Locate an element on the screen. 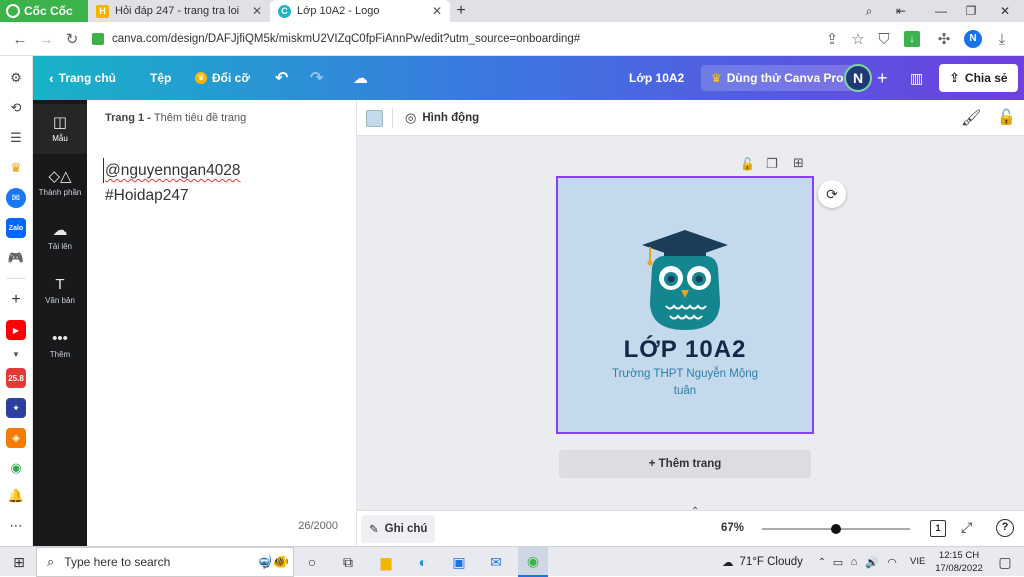  add-page-button: + Thêm trang is located at coordinates (685, 464).